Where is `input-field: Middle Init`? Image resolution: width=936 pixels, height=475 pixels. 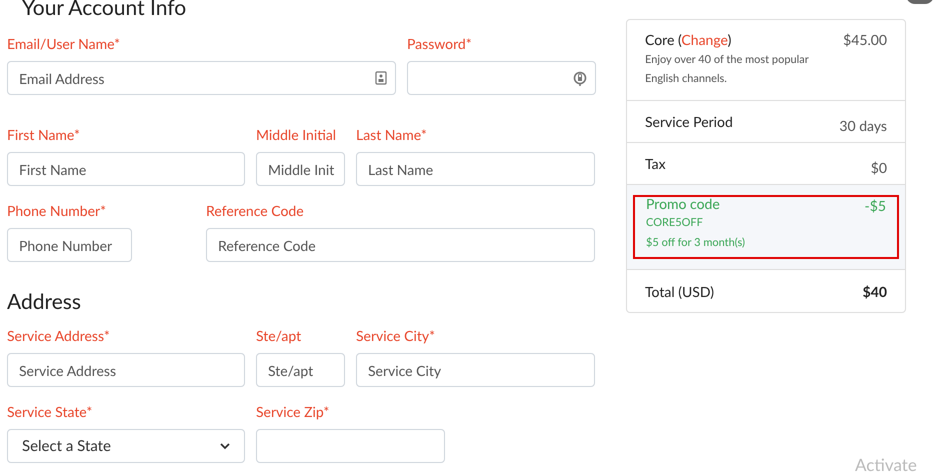 input-field: Middle Init is located at coordinates (300, 169).